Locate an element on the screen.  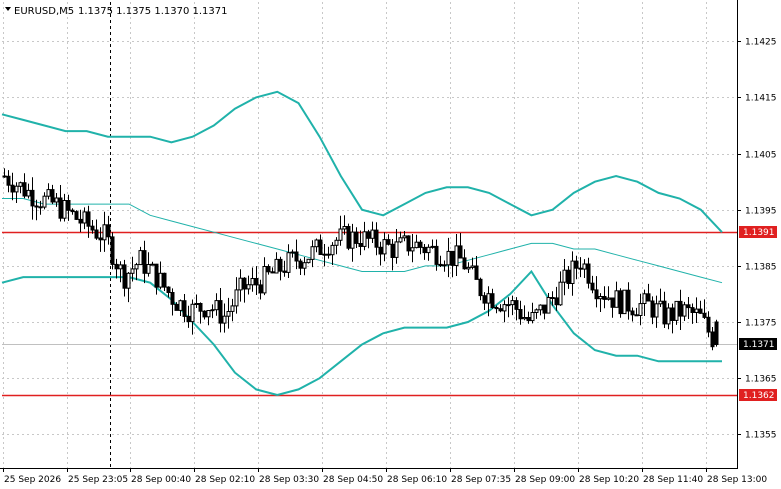
x-tick-label: 28 Sep 11:40 is located at coordinates (673, 480).